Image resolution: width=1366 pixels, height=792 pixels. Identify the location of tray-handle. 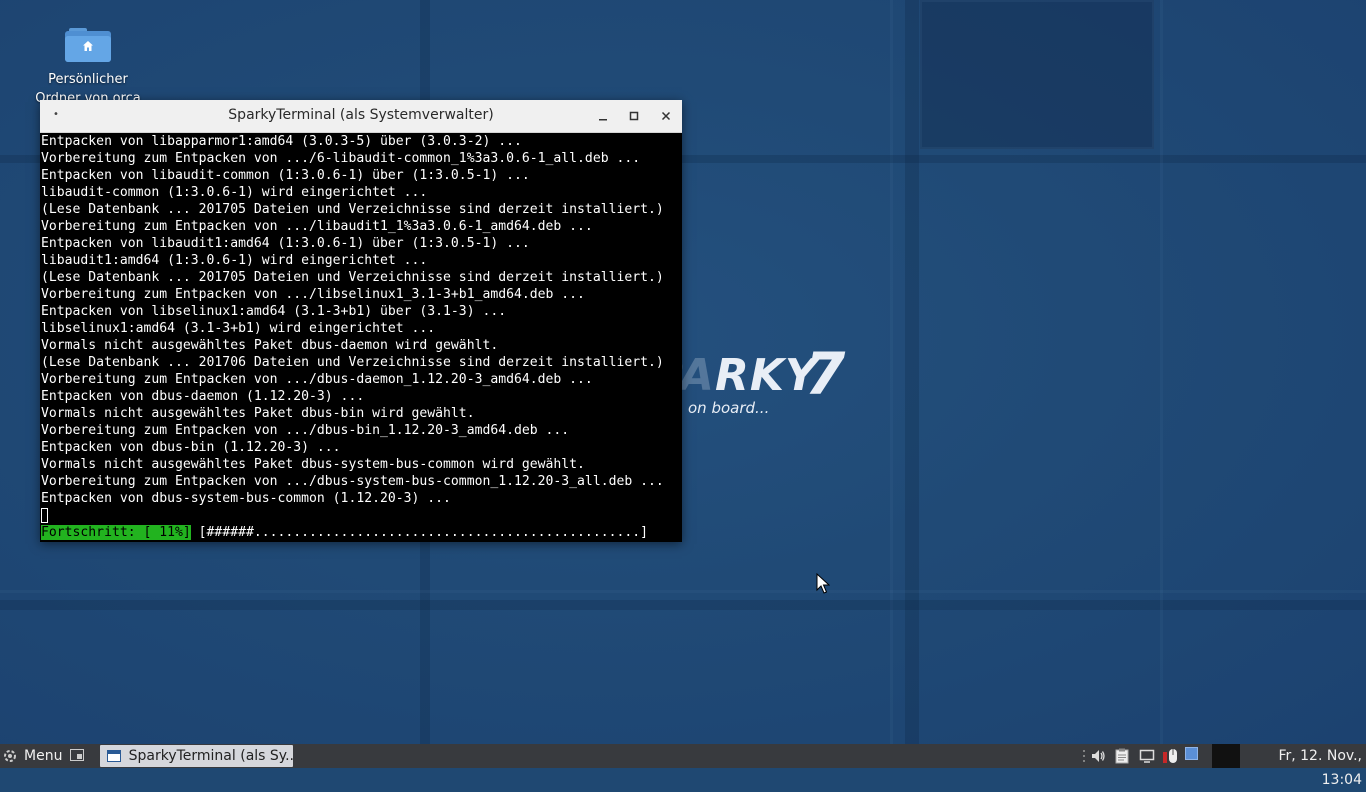
(1084, 756).